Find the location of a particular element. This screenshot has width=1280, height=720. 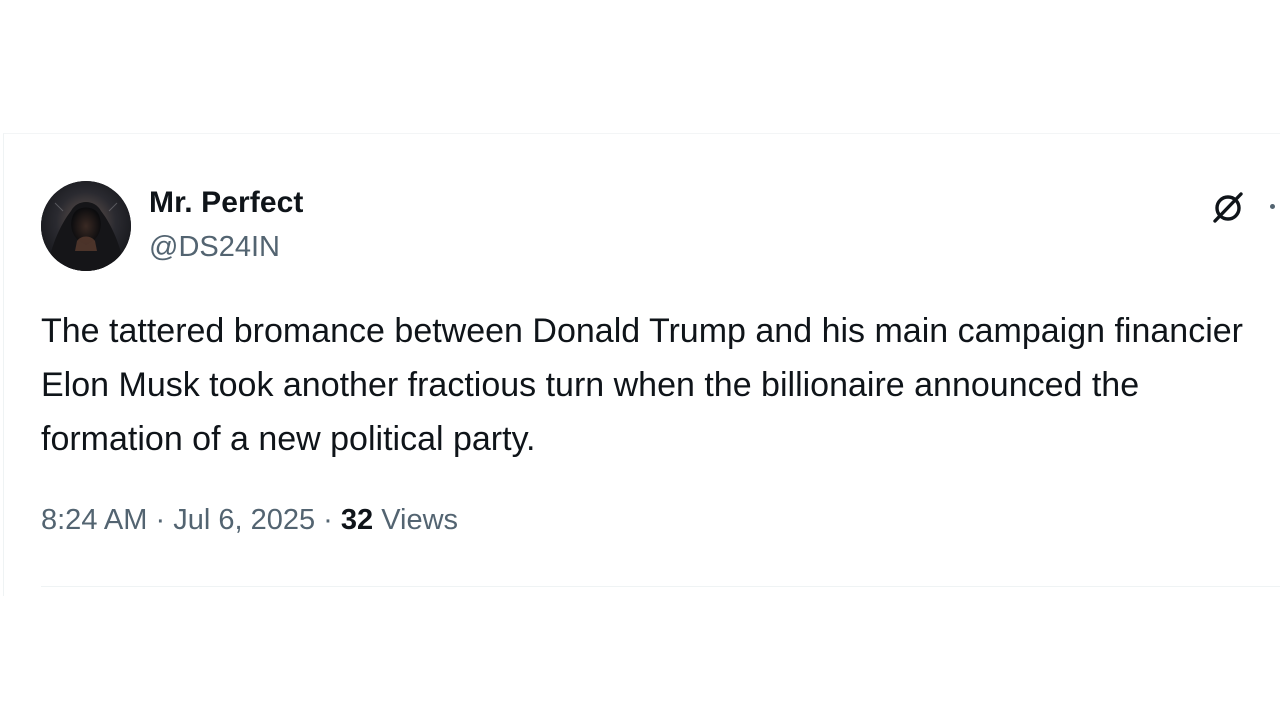

views-label: Views is located at coordinates (420, 520).